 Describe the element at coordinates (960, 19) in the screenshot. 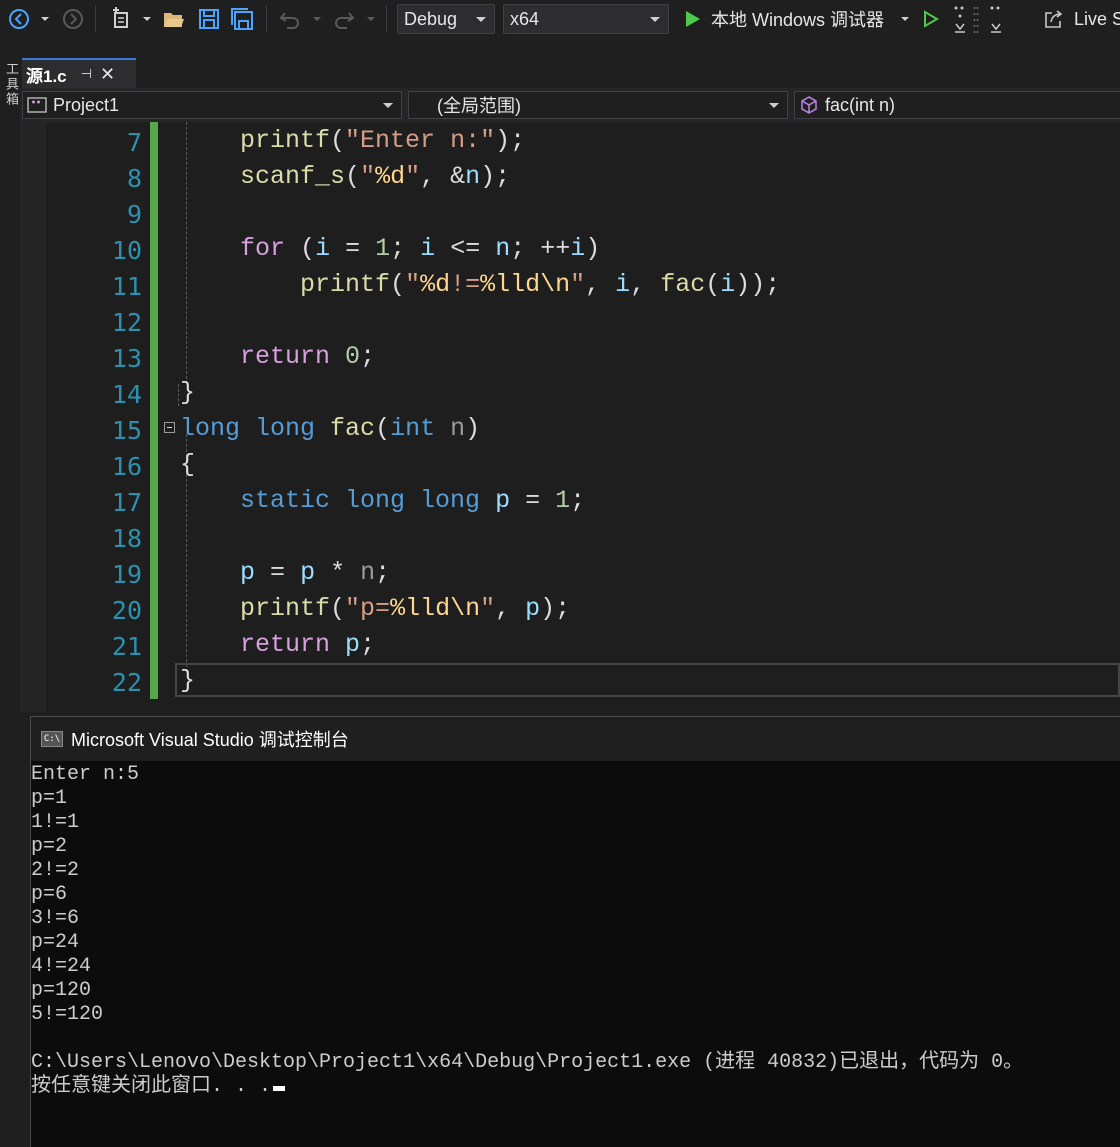

I see `step-icon` at that location.